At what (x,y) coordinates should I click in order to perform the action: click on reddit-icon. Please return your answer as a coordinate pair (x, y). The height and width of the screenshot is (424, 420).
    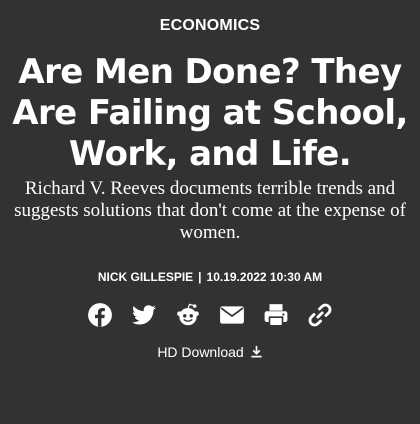
    Looking at the image, I should click on (188, 314).